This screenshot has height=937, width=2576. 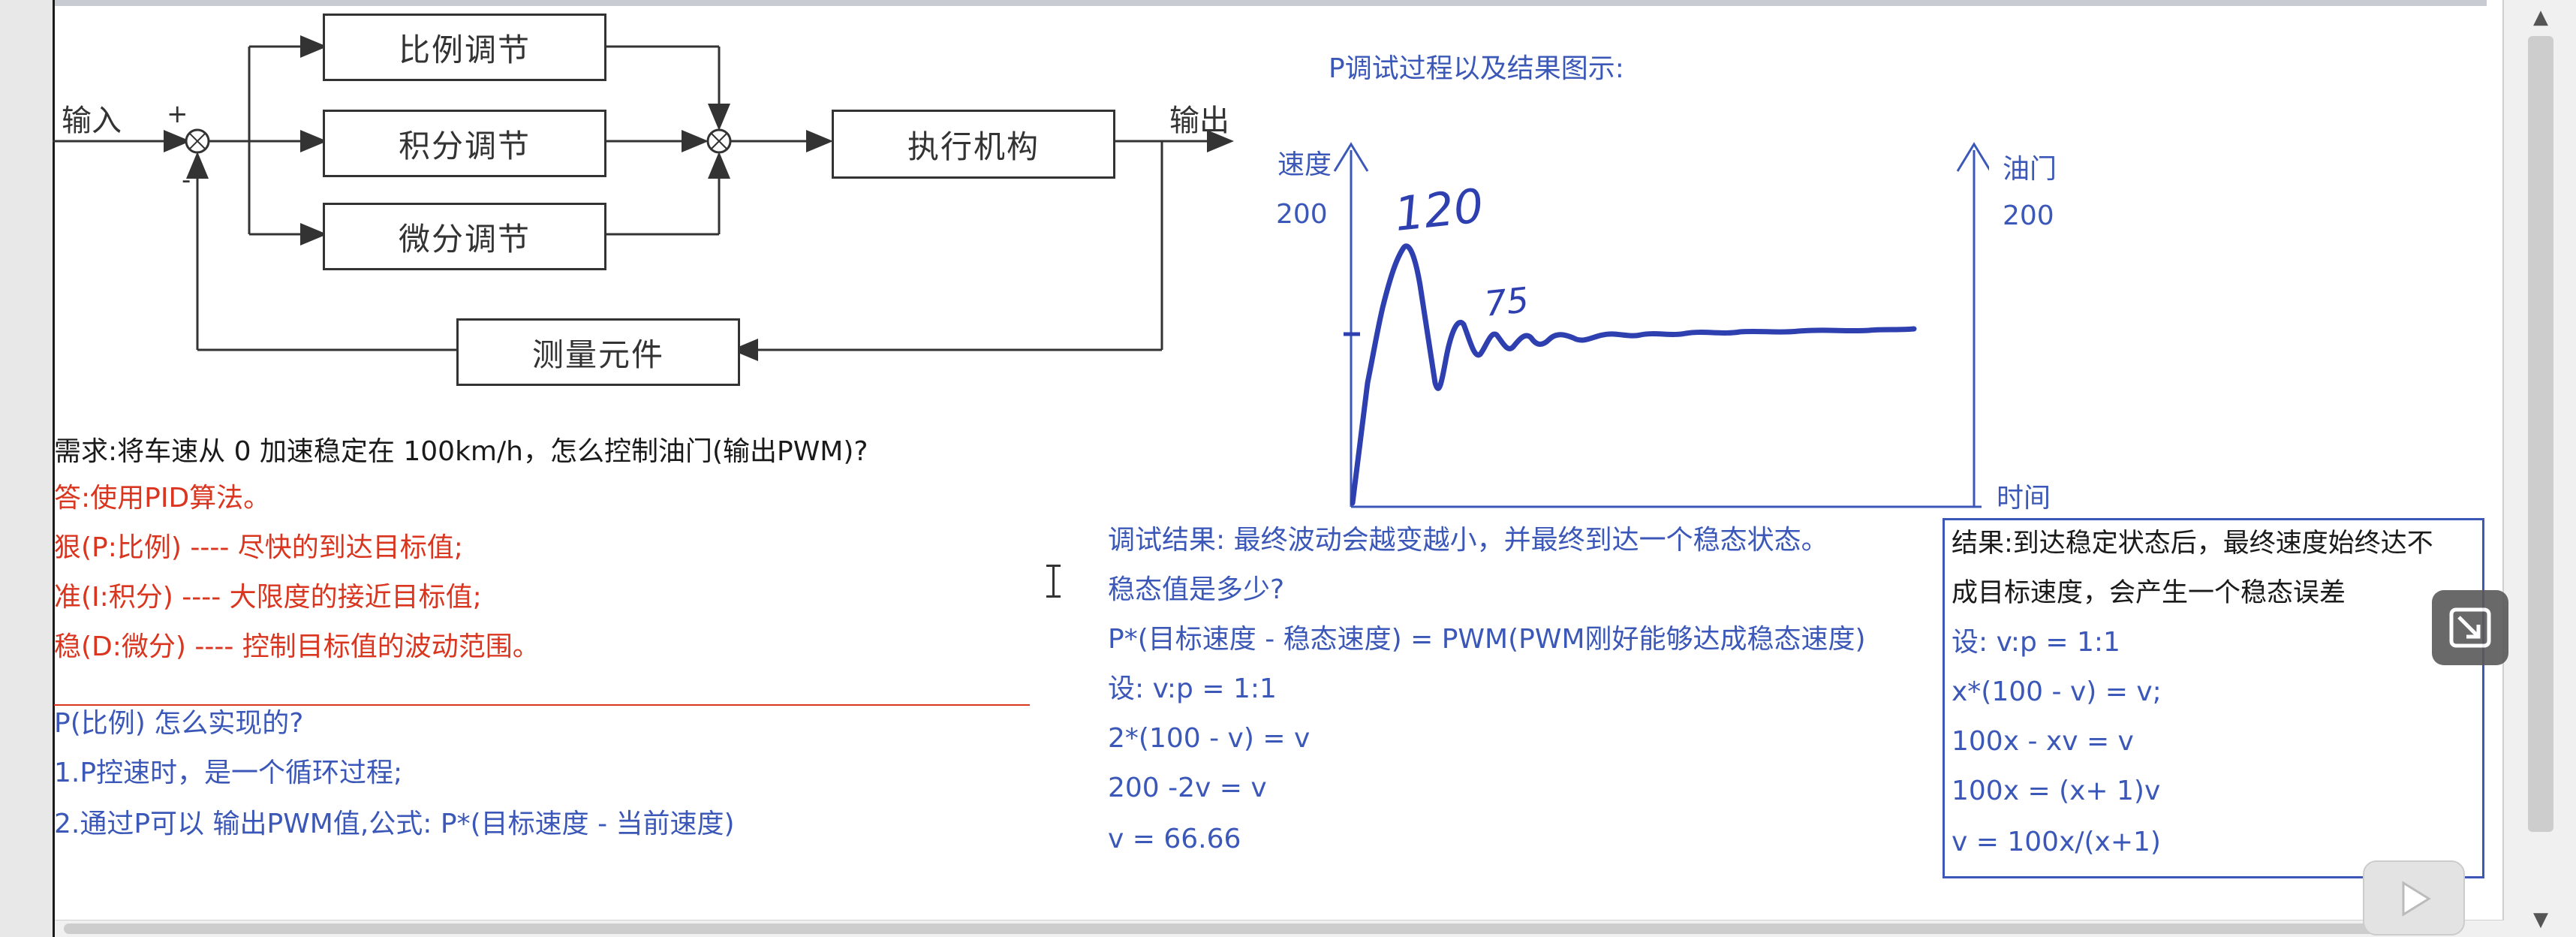 I want to click on red-divider, so click(x=542, y=705).